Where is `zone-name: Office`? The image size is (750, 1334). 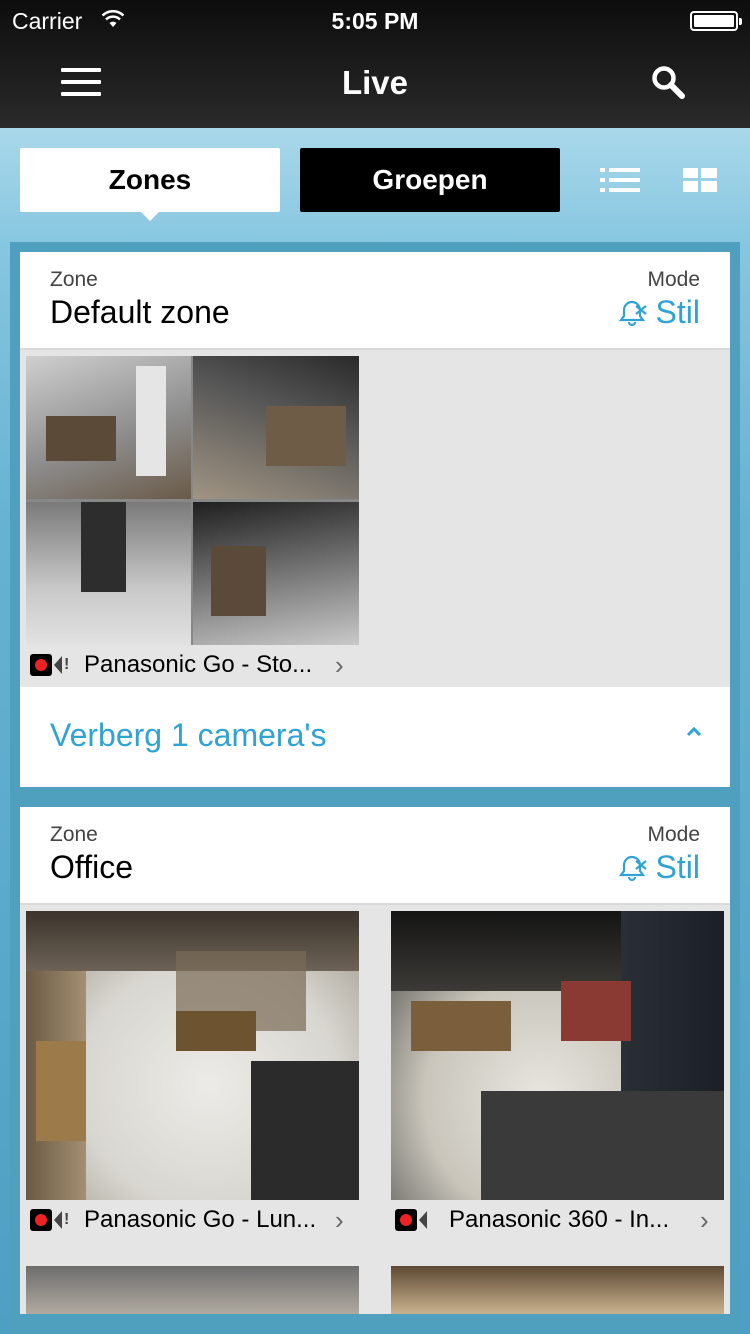 zone-name: Office is located at coordinates (91, 867).